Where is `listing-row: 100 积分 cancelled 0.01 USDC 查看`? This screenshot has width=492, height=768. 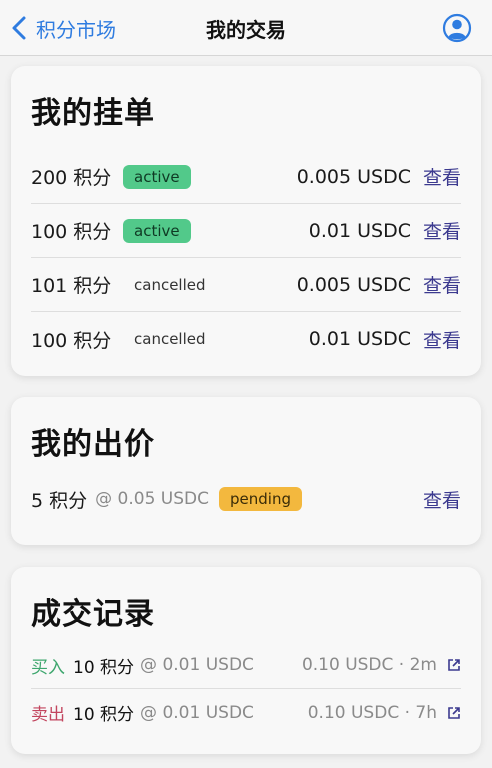 listing-row: 100 积分 cancelled 0.01 USDC 查看 is located at coordinates (246, 339).